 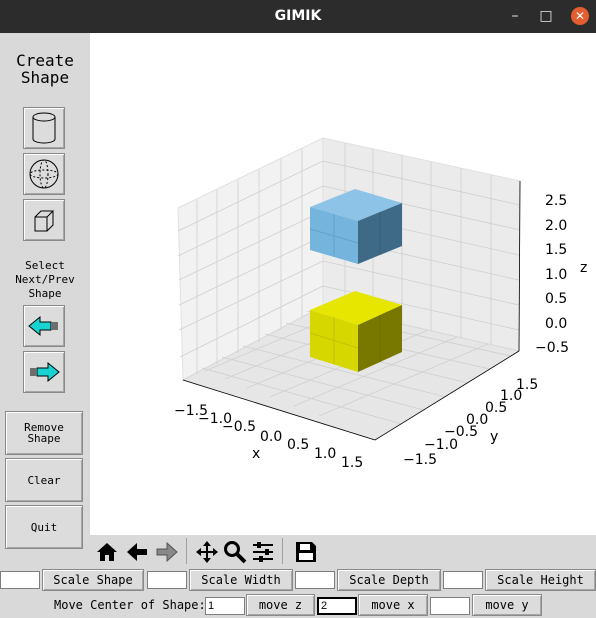 I want to click on z-axis-label: z, so click(x=583, y=268).